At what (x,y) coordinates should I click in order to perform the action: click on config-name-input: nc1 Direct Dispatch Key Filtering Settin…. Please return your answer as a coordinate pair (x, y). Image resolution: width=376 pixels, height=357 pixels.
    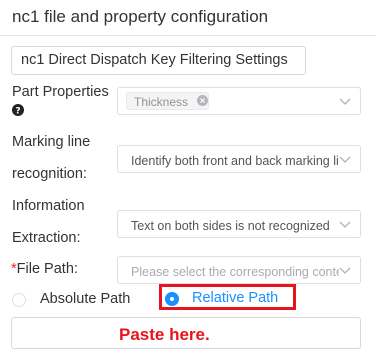
    Looking at the image, I should click on (158, 60).